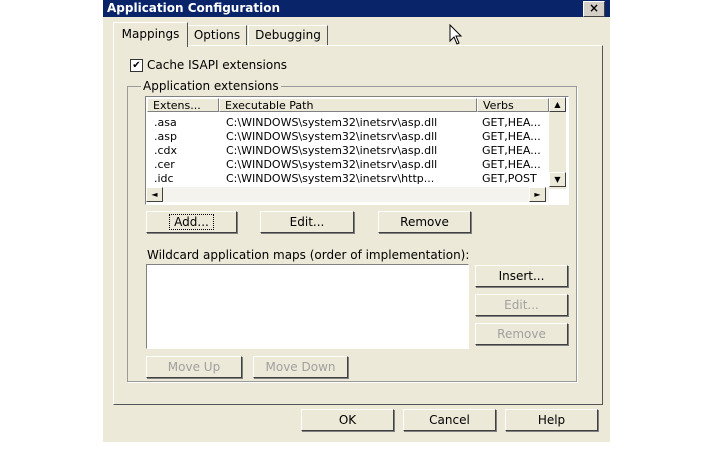  What do you see at coordinates (217, 35) in the screenshot?
I see `tab-options: Options` at bounding box center [217, 35].